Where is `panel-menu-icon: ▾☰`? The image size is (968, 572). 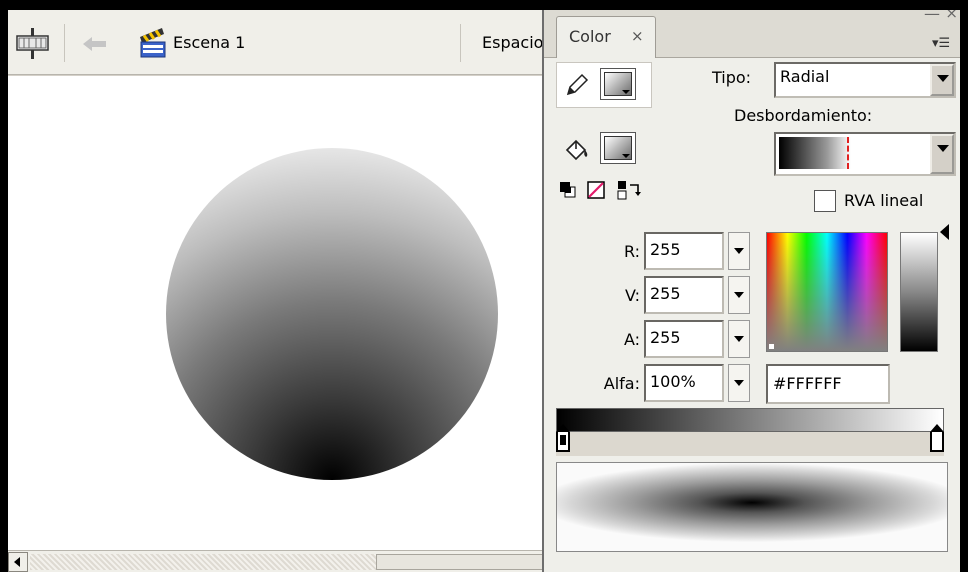 panel-menu-icon: ▾☰ is located at coordinates (945, 45).